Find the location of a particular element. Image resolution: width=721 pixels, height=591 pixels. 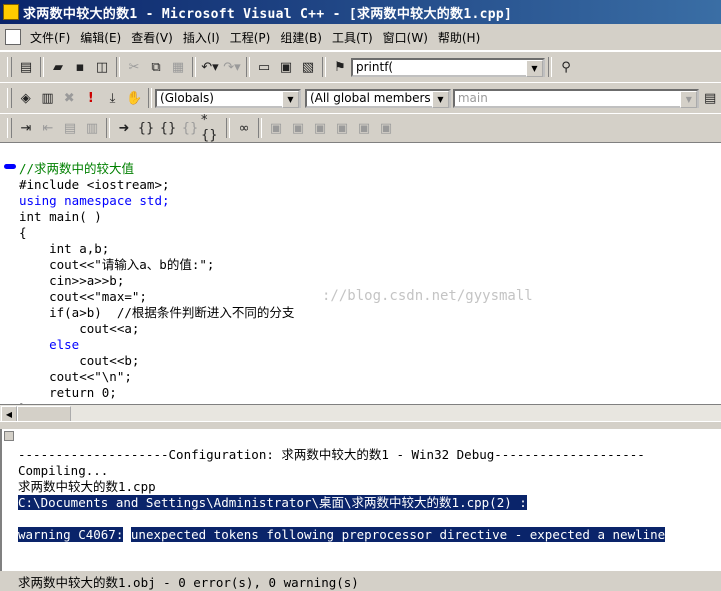

breakpoint-hand-icon: ✋ is located at coordinates (134, 98).